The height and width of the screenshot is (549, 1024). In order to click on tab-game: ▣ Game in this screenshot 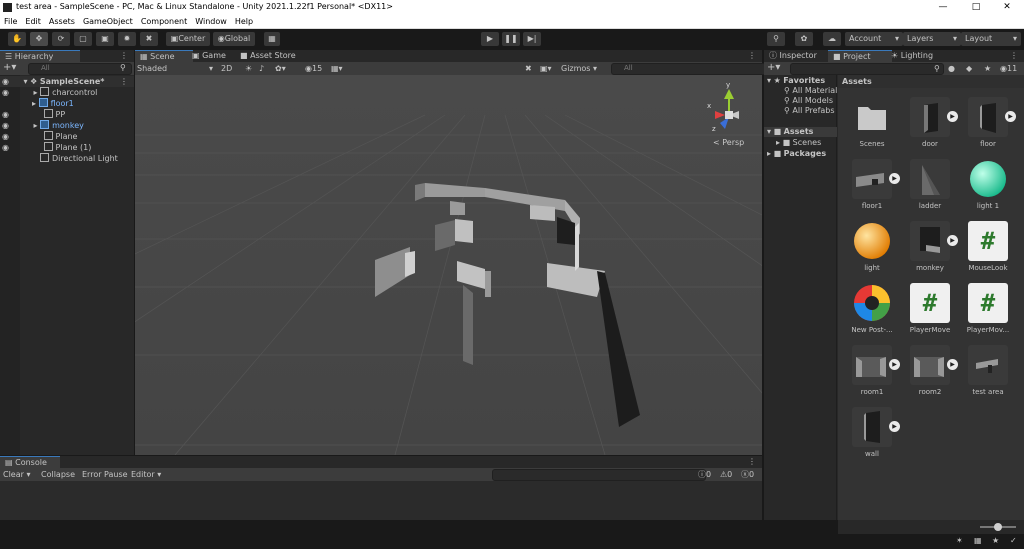, I will do `click(209, 56)`.